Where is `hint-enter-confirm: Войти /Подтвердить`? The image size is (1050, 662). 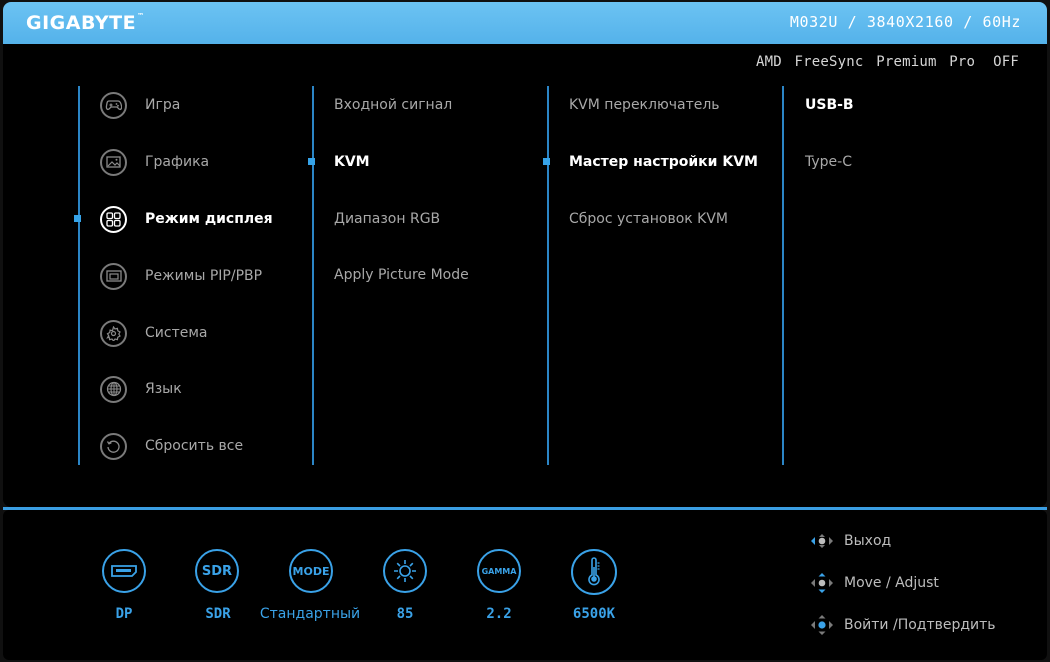 hint-enter-confirm: Войти /Подтвердить is located at coordinates (902, 625).